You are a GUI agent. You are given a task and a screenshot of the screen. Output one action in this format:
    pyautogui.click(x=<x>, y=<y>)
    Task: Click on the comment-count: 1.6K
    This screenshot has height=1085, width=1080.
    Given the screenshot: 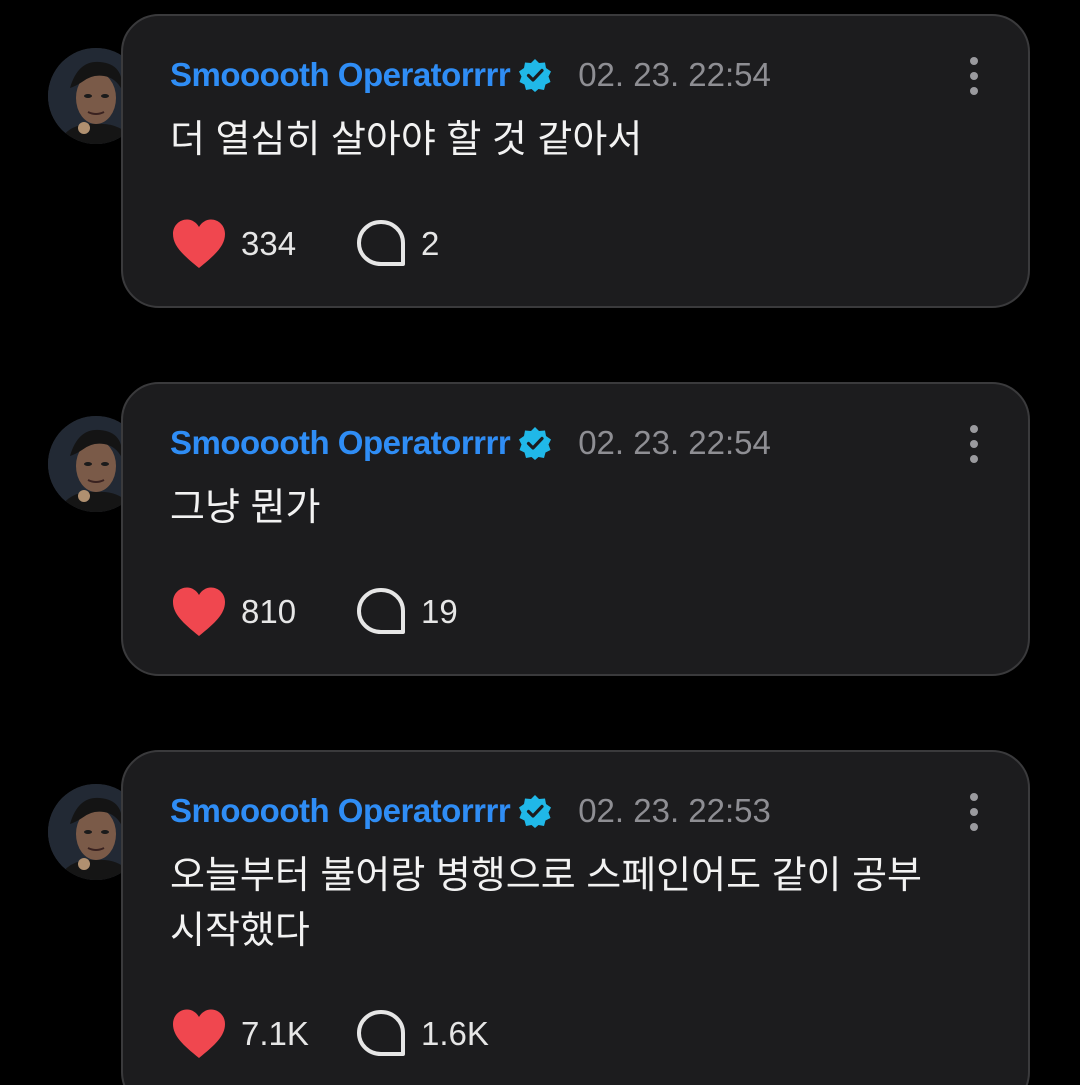 What is the action you would take?
    pyautogui.click(x=455, y=1033)
    